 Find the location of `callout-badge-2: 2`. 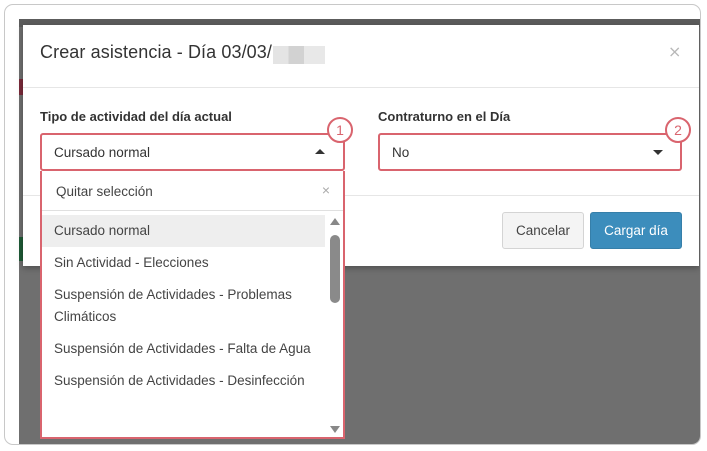

callout-badge-2: 2 is located at coordinates (678, 130).